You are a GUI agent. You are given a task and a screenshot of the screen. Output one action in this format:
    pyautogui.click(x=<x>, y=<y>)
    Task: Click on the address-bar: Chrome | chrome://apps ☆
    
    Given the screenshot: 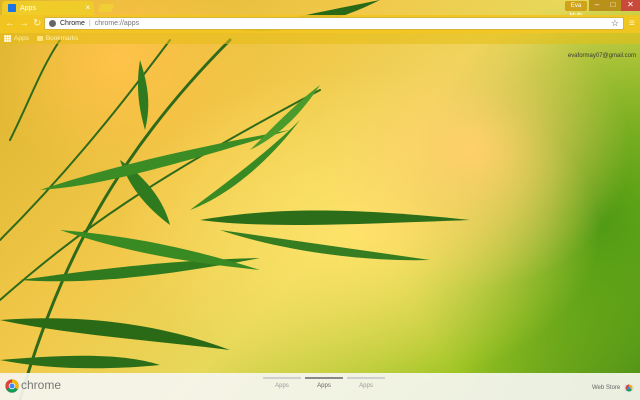 What is the action you would take?
    pyautogui.click(x=334, y=23)
    